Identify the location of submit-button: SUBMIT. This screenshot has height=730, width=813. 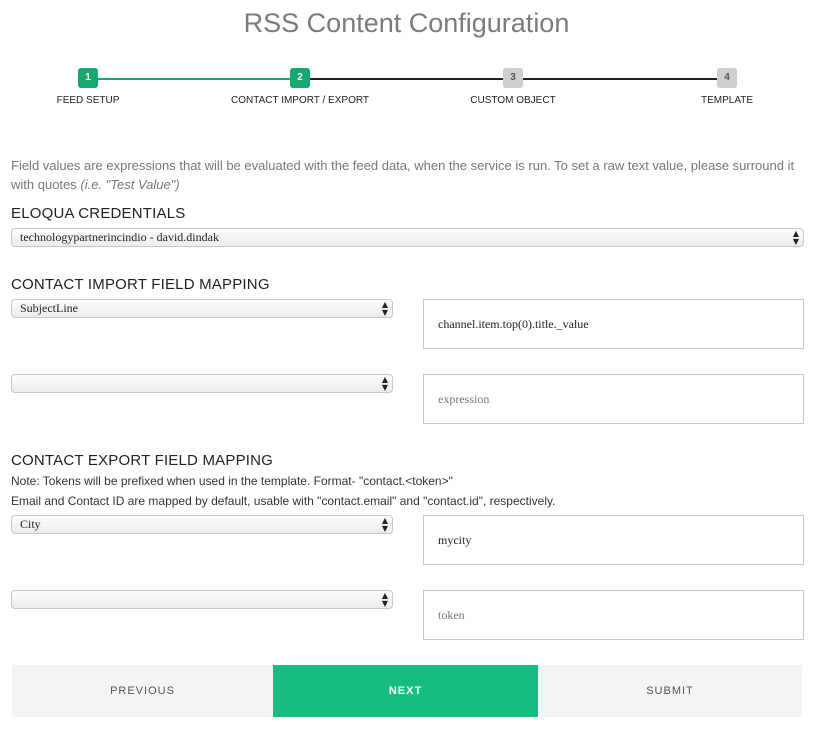
(670, 691).